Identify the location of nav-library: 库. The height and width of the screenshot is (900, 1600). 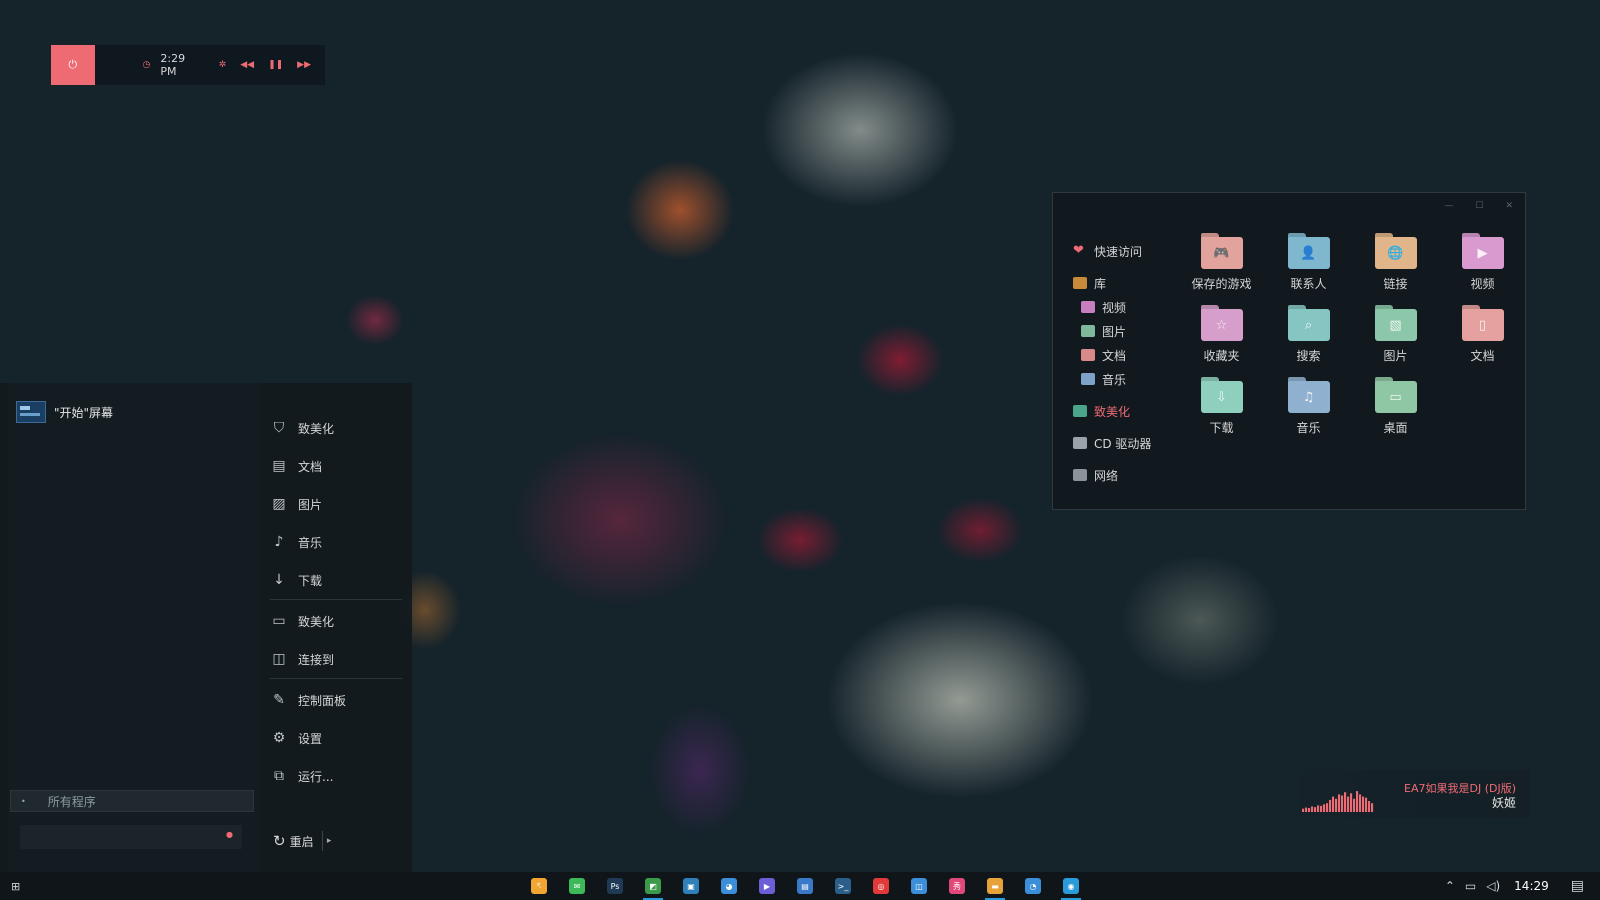
(1128, 283).